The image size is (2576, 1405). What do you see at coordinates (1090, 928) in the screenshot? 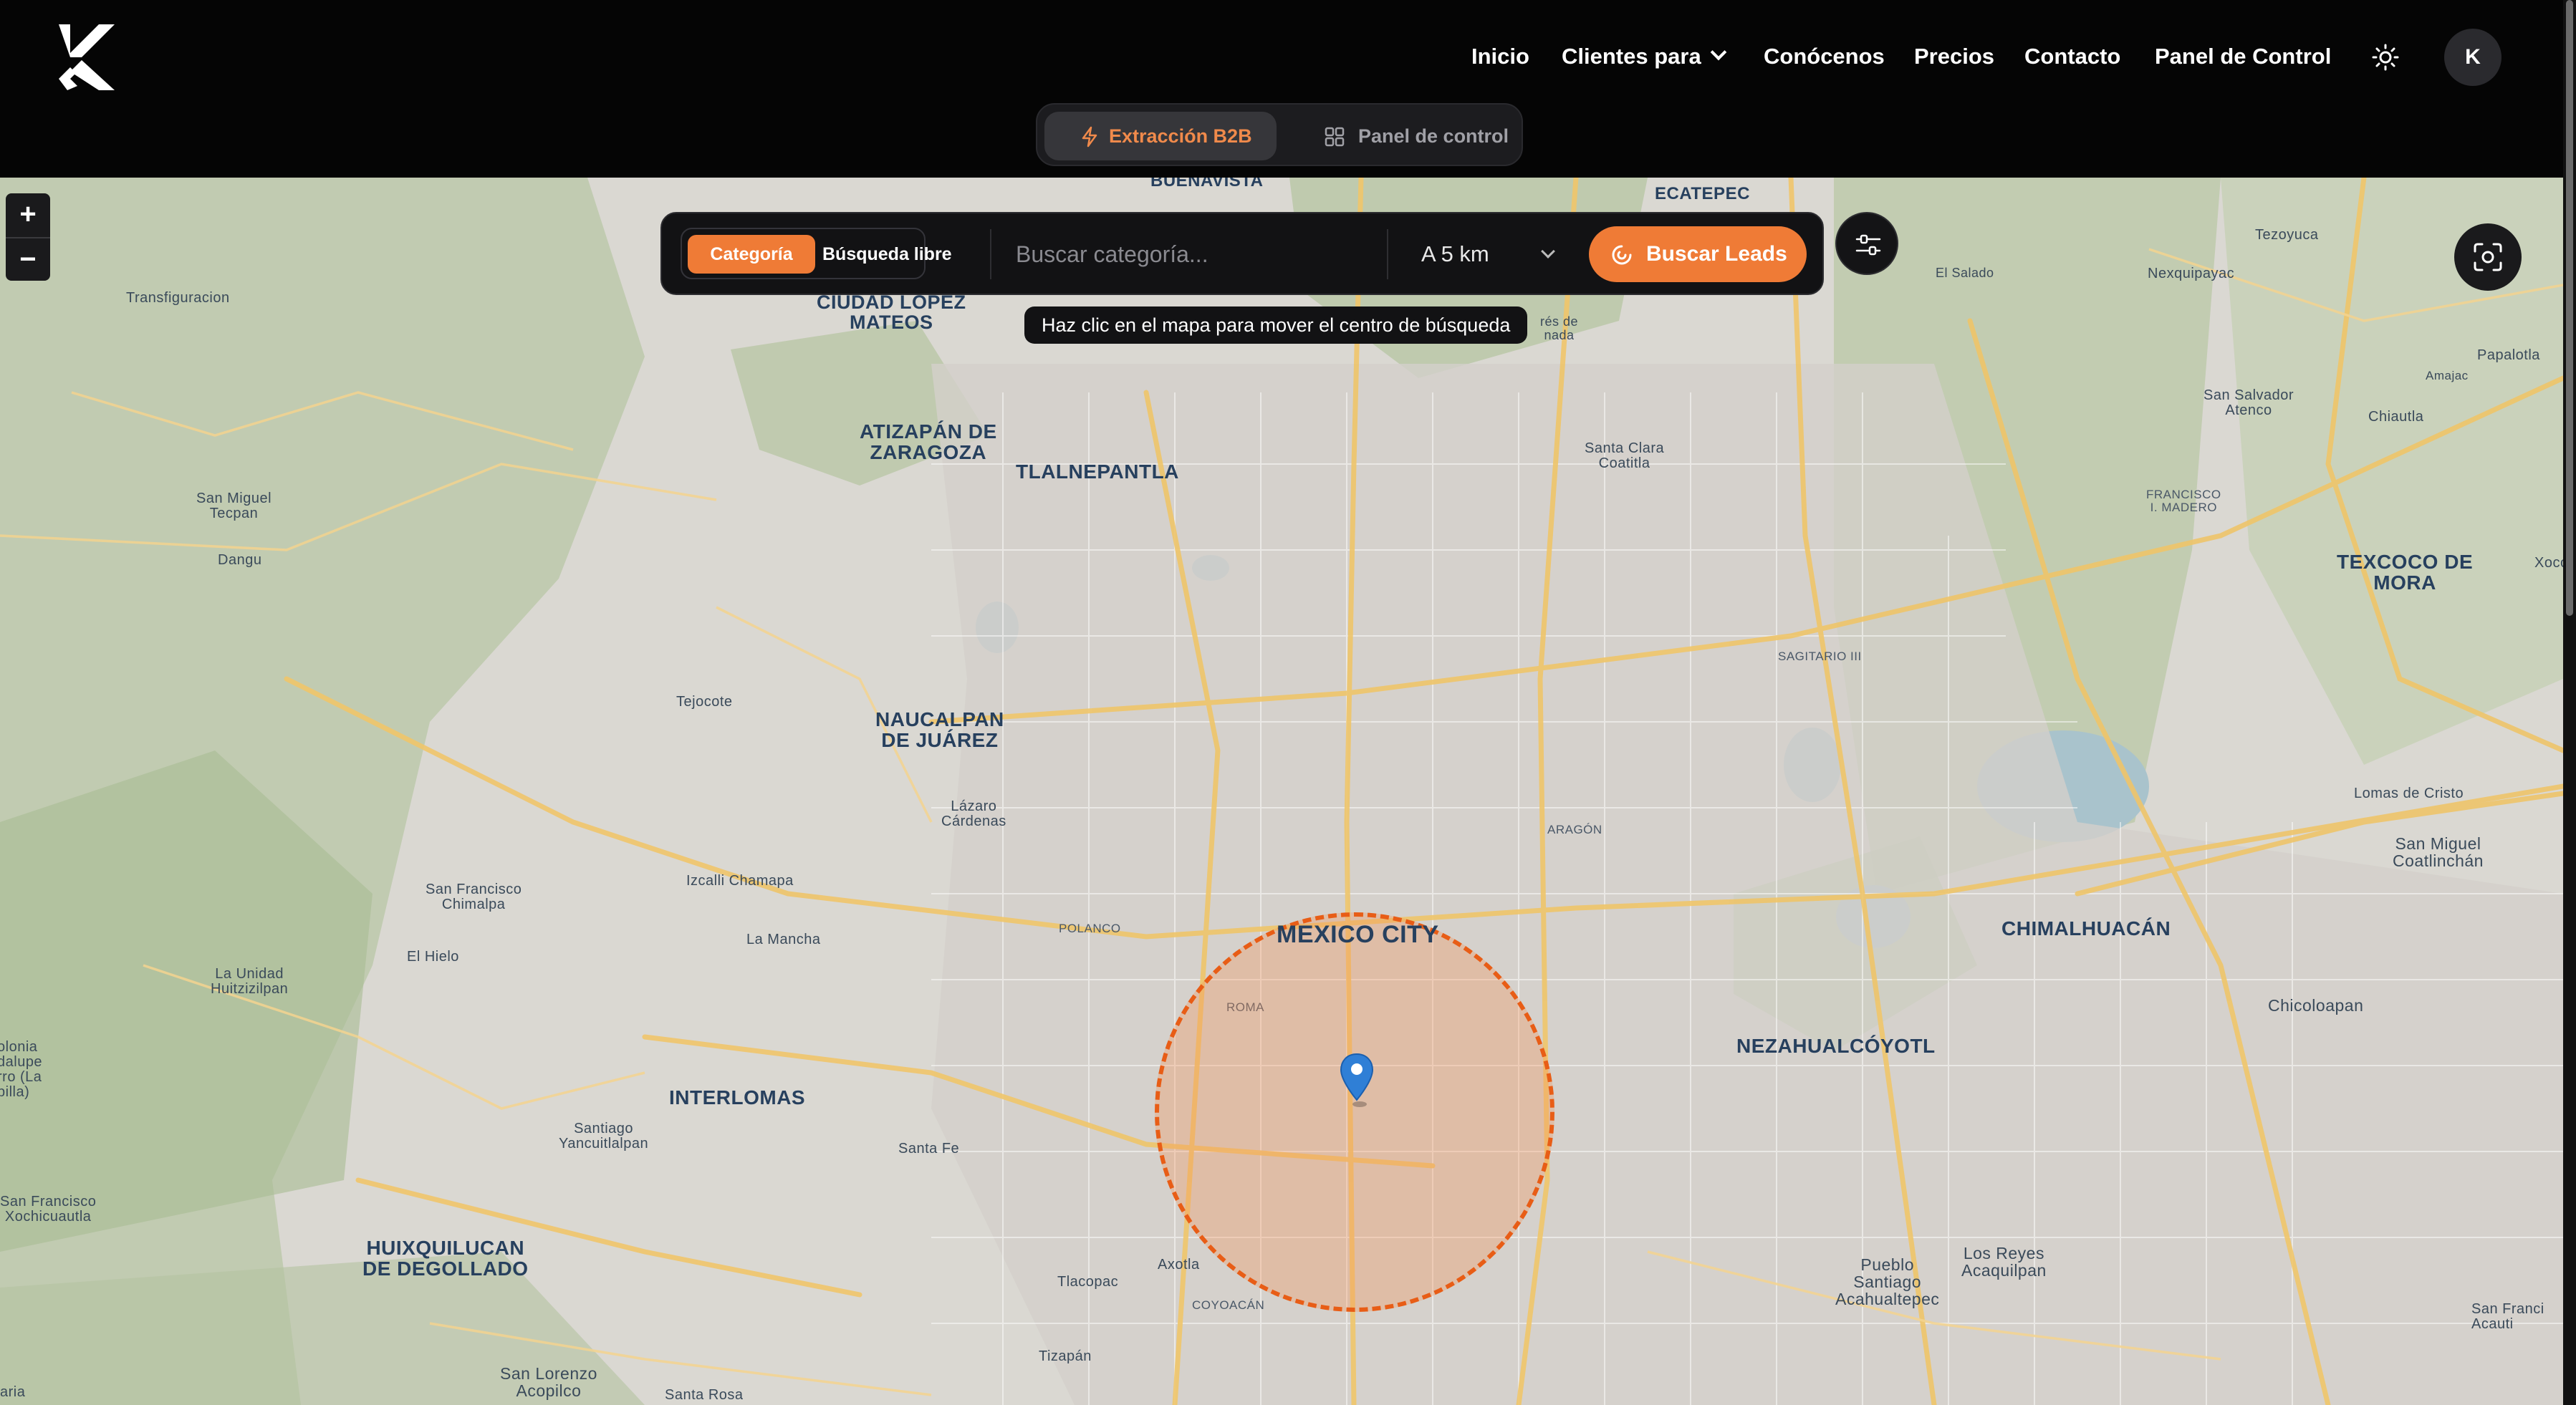
I see `place-label: POLANCO` at bounding box center [1090, 928].